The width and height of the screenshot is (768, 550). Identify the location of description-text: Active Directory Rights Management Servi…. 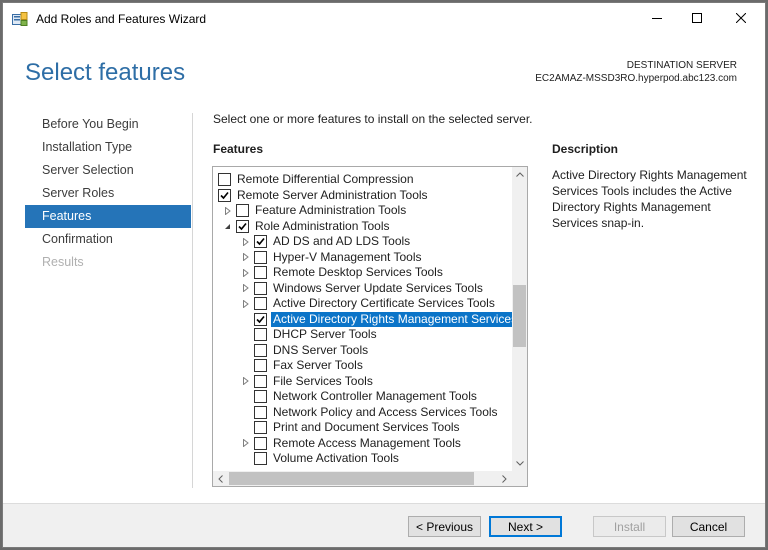
(649, 199).